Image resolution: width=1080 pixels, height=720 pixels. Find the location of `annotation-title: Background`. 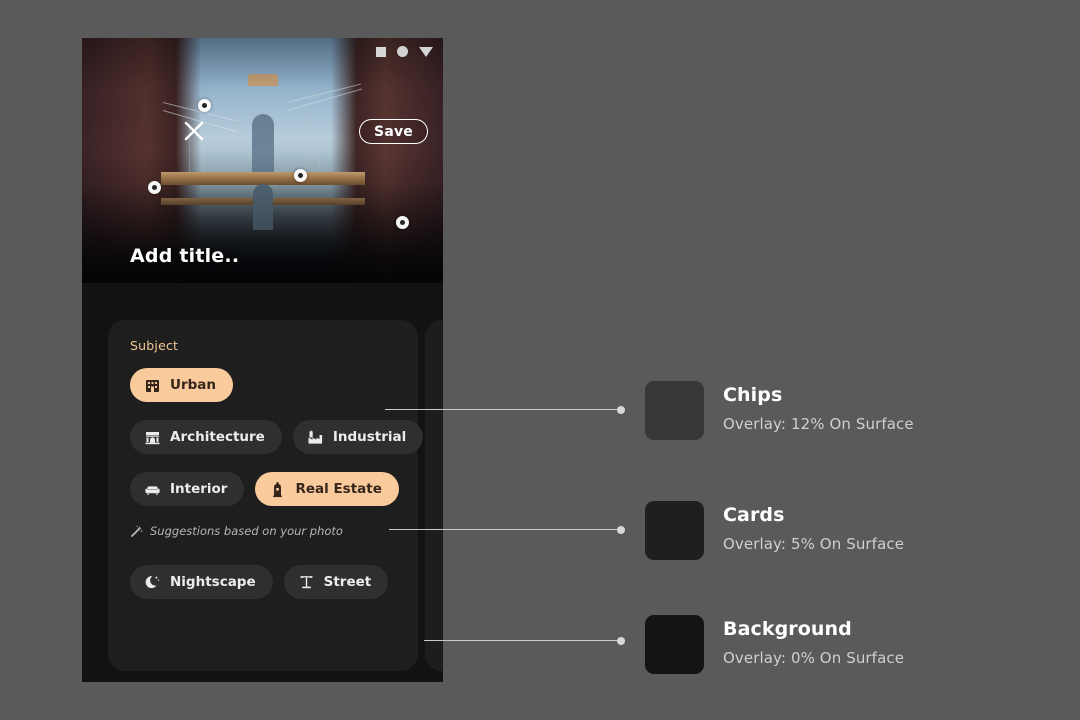

annotation-title: Background is located at coordinates (787, 629).